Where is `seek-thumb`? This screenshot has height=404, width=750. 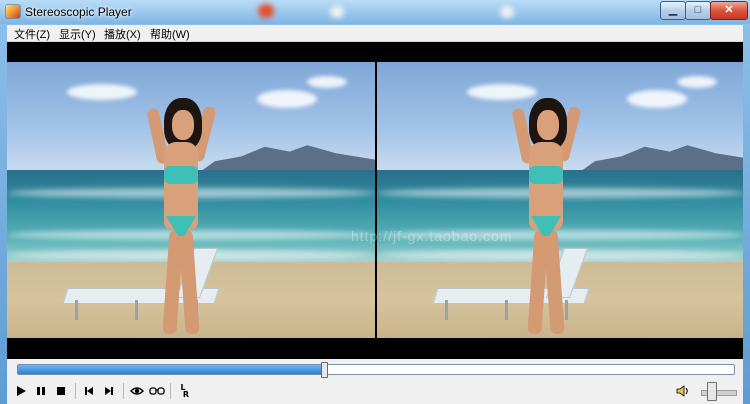 seek-thumb is located at coordinates (325, 370).